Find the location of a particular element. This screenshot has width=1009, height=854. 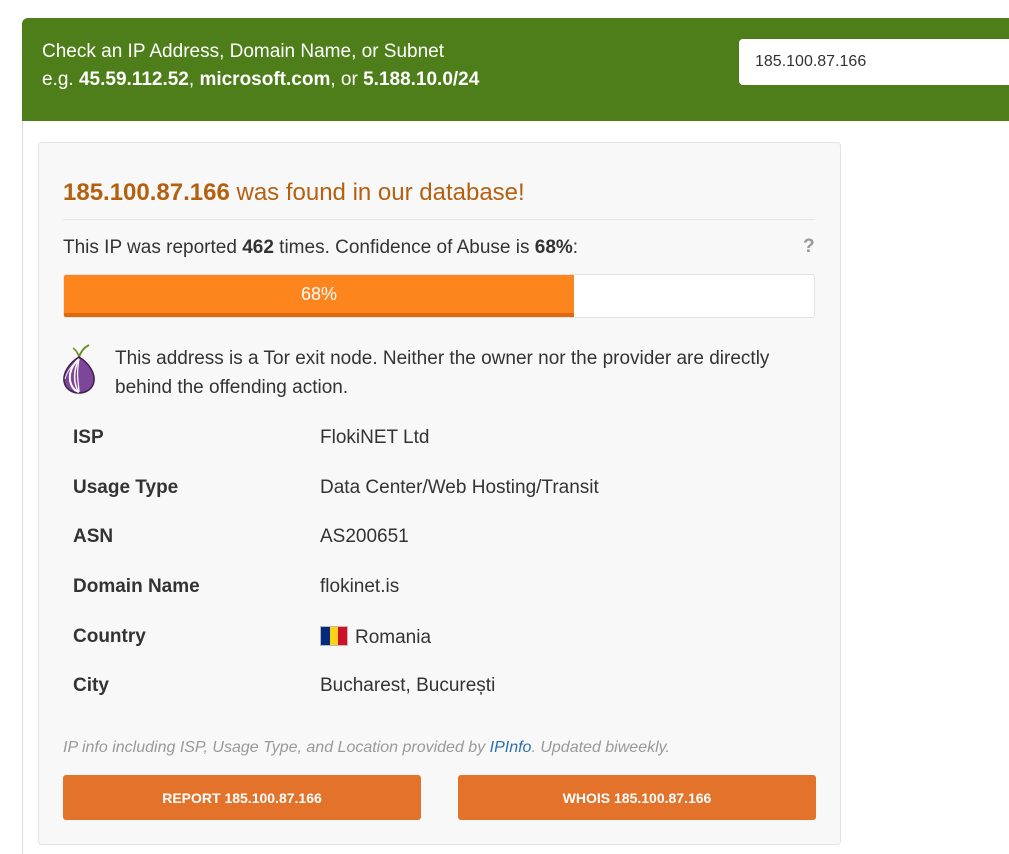

info-label: Country is located at coordinates (109, 636).